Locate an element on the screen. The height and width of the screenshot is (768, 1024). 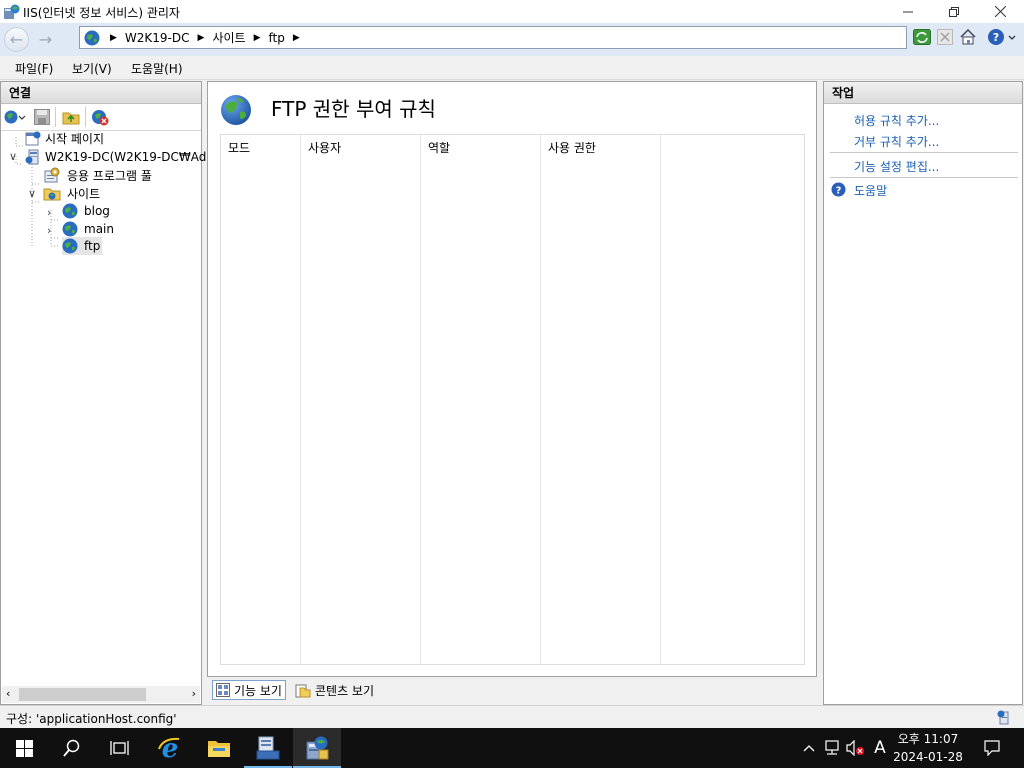
search-button is located at coordinates (72, 748).